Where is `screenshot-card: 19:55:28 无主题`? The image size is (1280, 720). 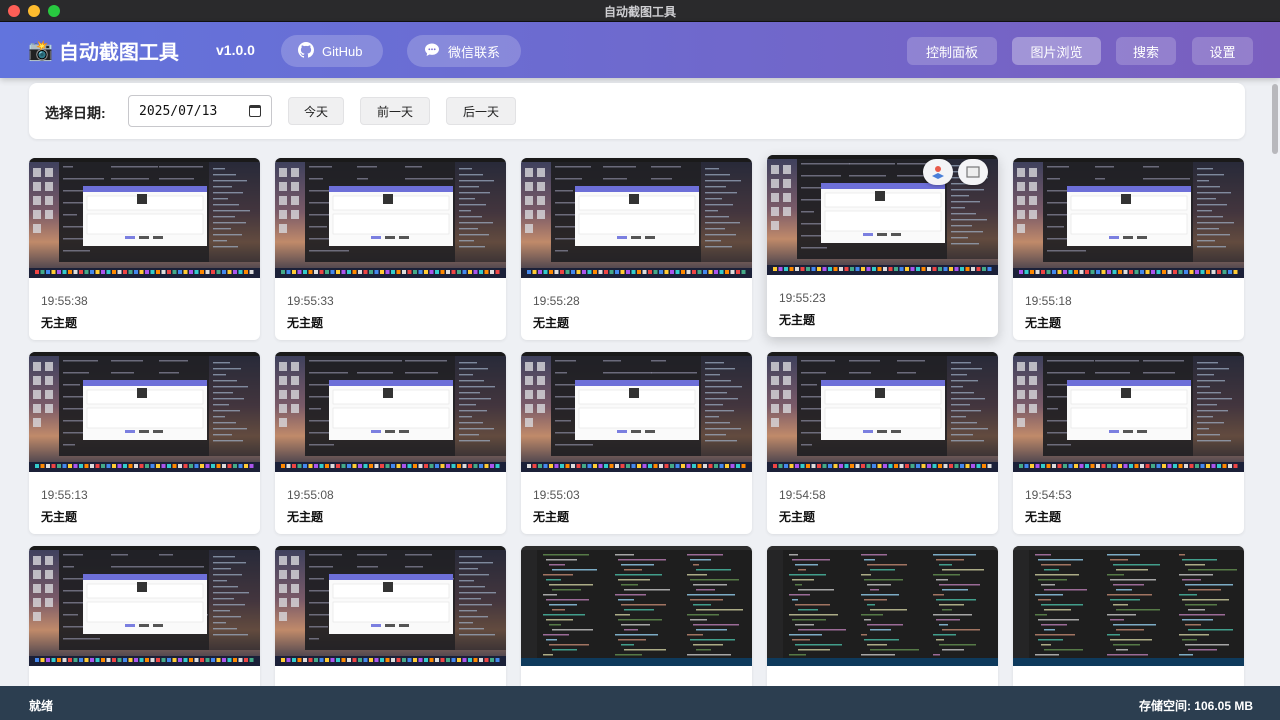
screenshot-card: 19:55:28 无主题 is located at coordinates (636, 249).